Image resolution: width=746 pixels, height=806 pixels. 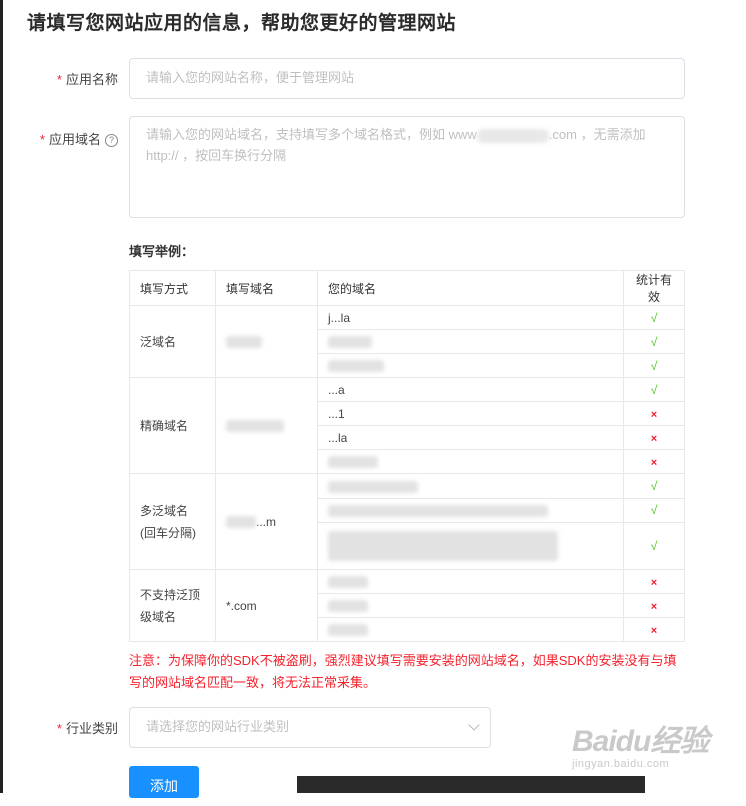 I want to click on yours-cell: ...la, so click(x=470, y=437).